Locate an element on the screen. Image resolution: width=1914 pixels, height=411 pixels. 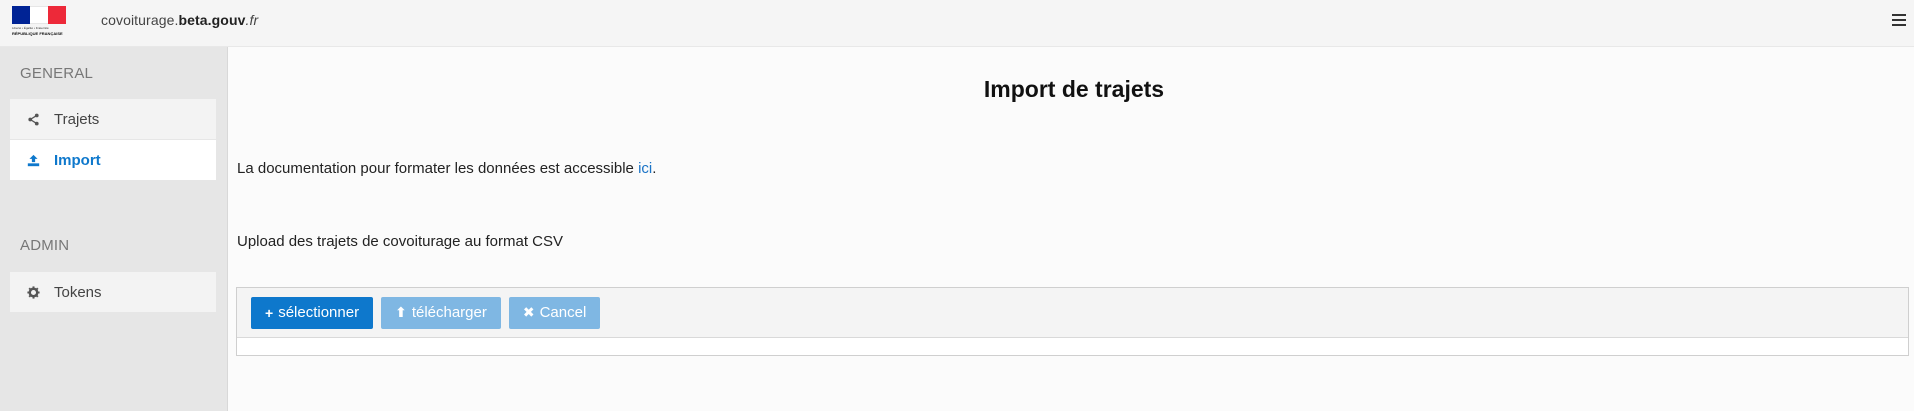
sidebar-item-trajets: Trajets is located at coordinates (113, 119).